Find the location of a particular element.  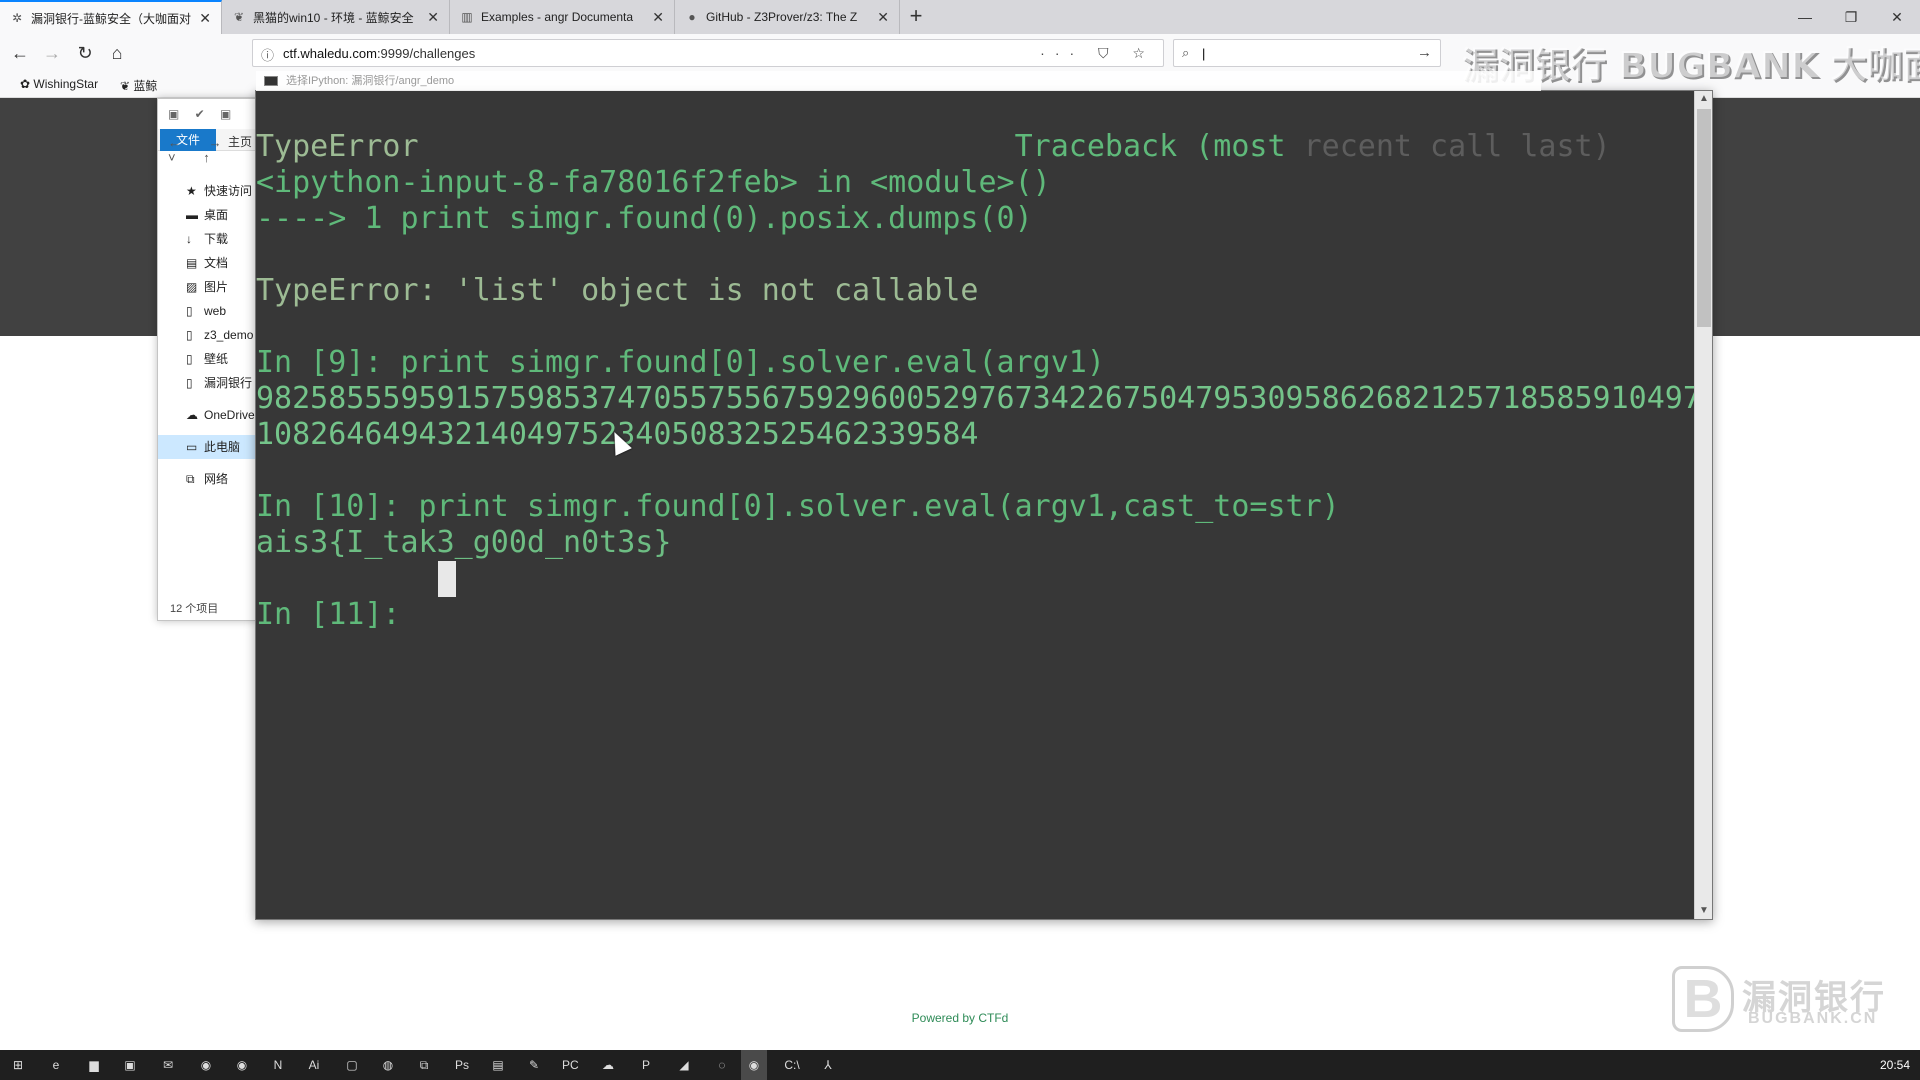

page-actions-icons: ··· ⛉ ☆ is located at coordinates (1097, 53).